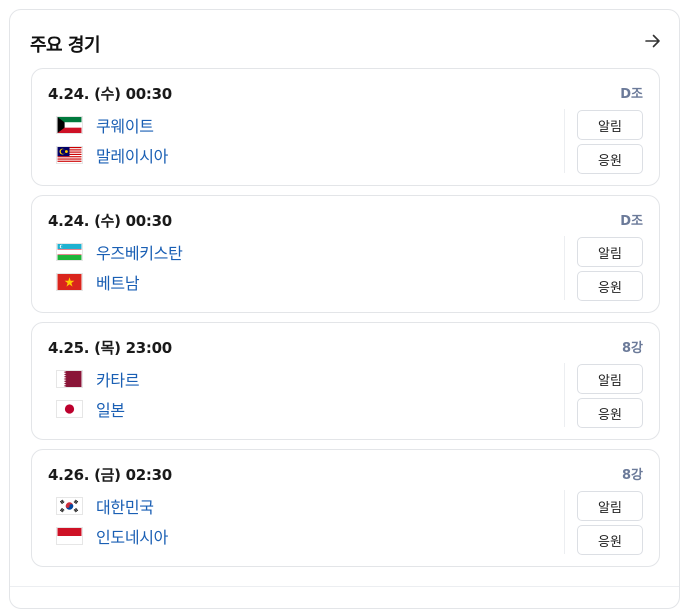  Describe the element at coordinates (69, 125) in the screenshot. I see `kuwait-flag-icon` at that location.